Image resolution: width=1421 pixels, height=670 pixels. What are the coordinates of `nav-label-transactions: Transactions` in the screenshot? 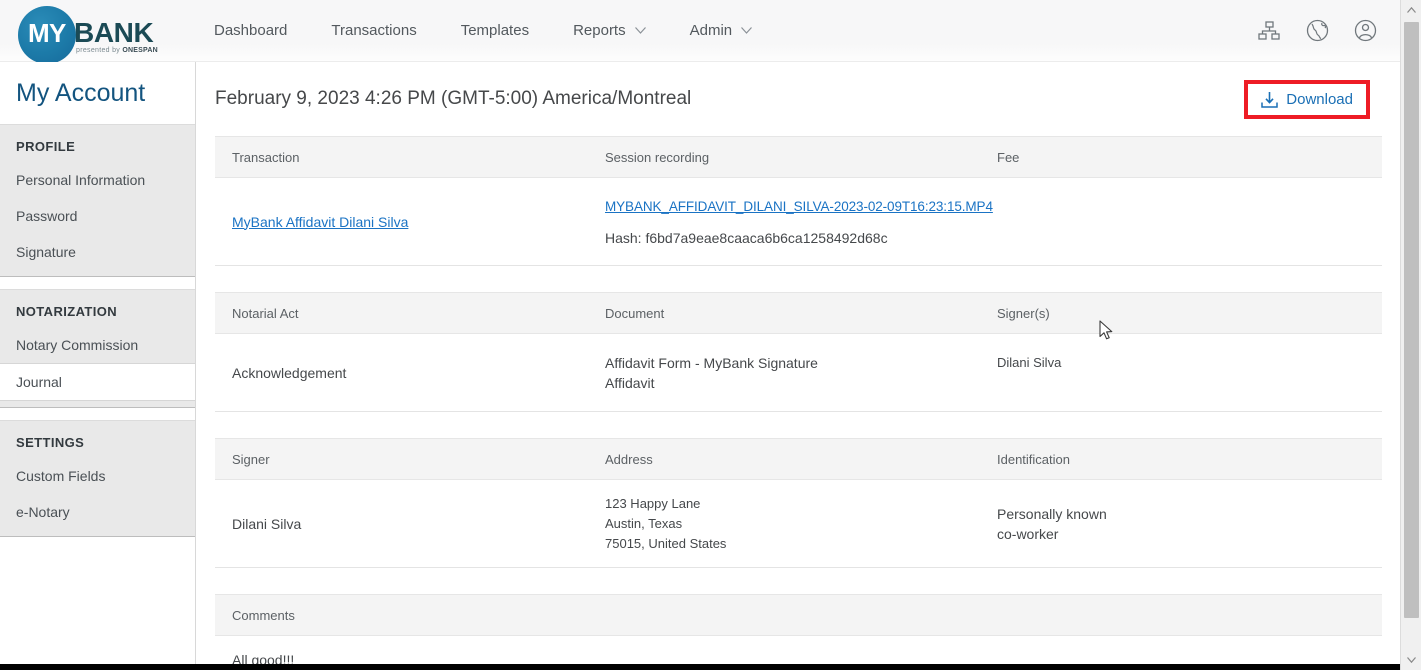 It's located at (374, 30).